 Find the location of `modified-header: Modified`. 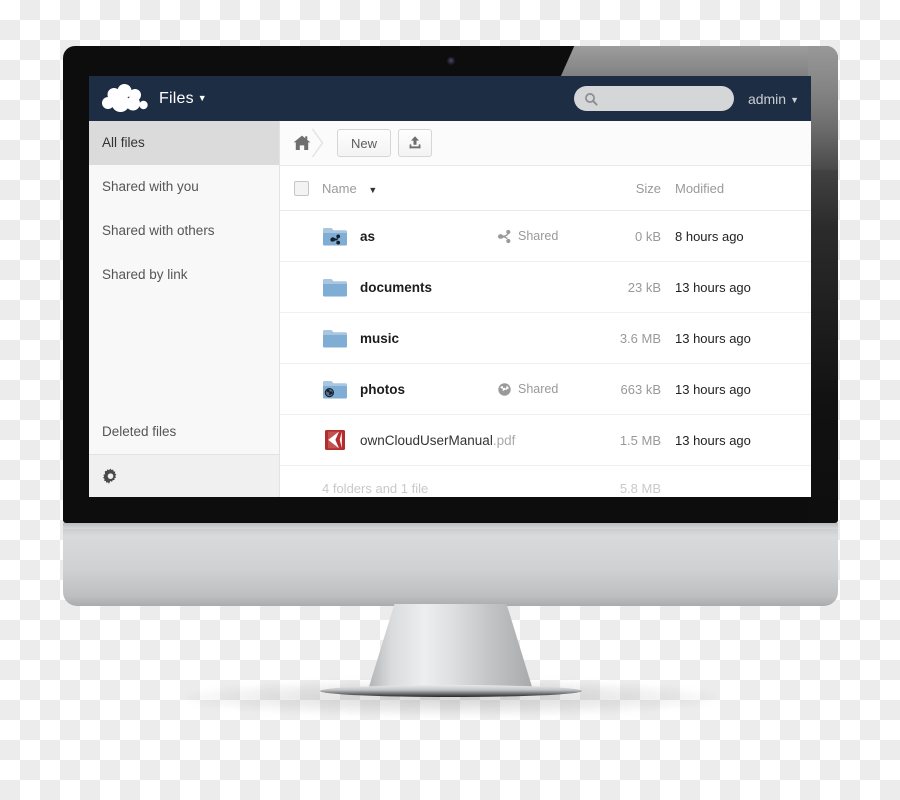

modified-header: Modified is located at coordinates (736, 188).